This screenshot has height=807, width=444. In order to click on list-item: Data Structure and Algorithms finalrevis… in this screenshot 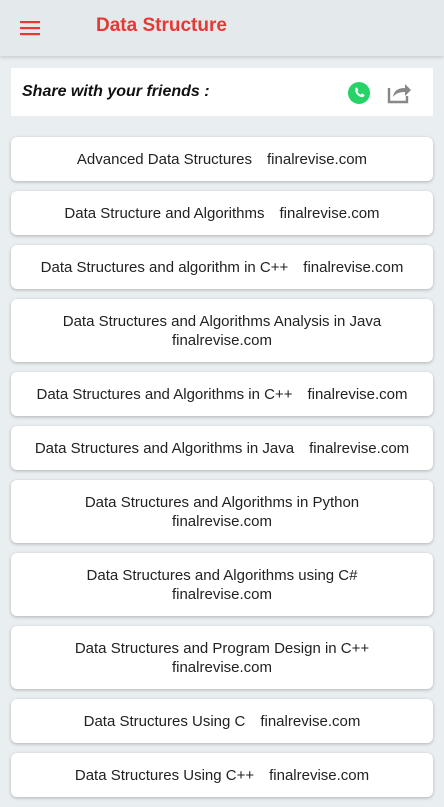, I will do `click(222, 213)`.